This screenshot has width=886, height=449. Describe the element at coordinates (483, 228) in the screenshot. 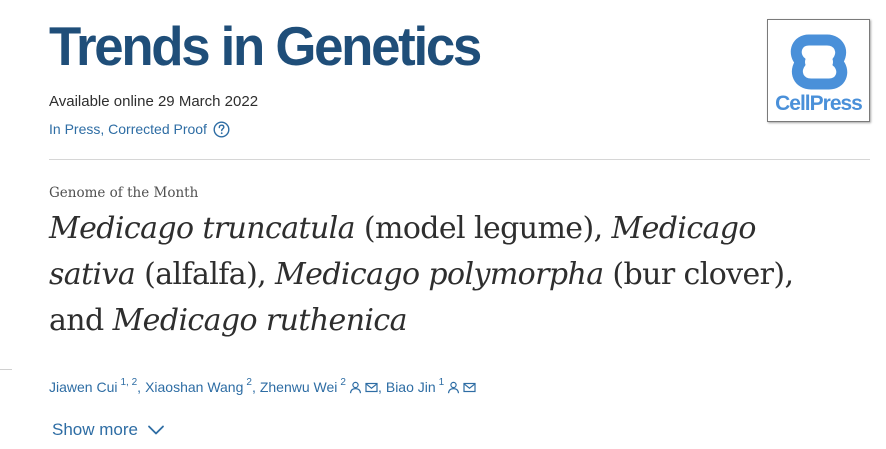

I see `title-text: (model legume),` at that location.